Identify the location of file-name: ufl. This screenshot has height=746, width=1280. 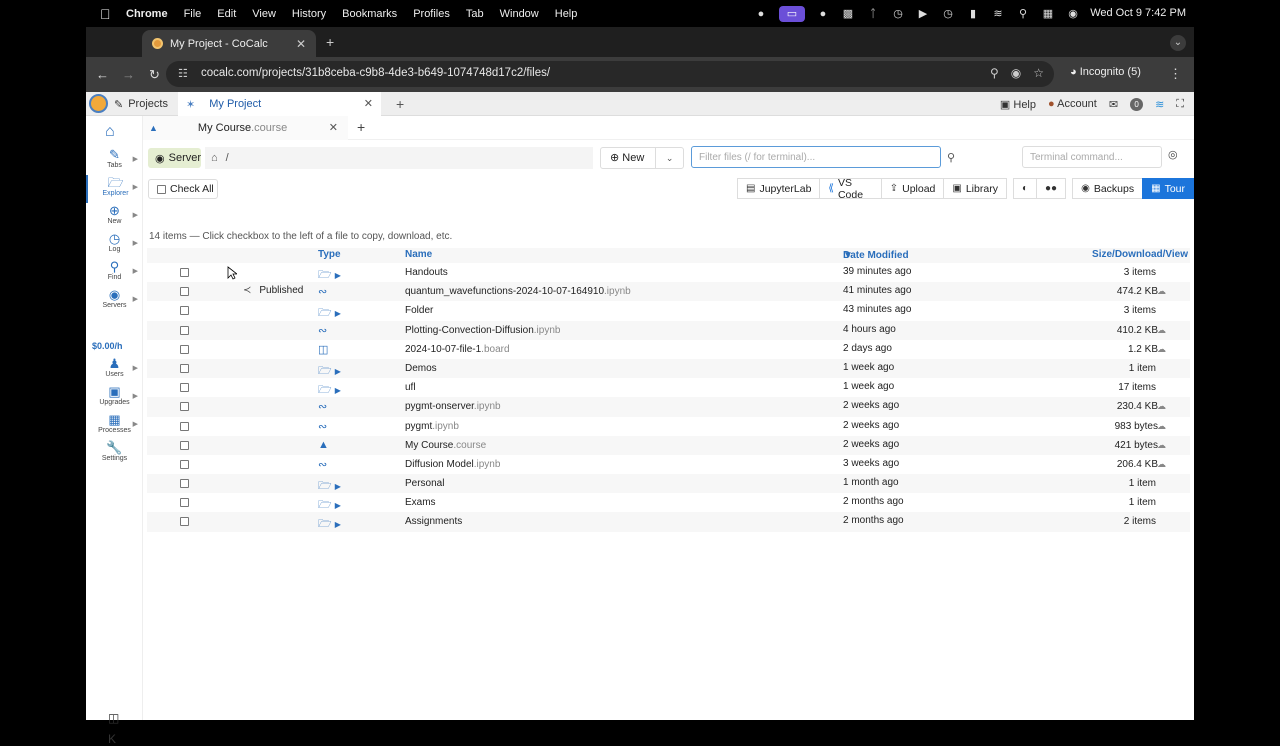
(410, 387).